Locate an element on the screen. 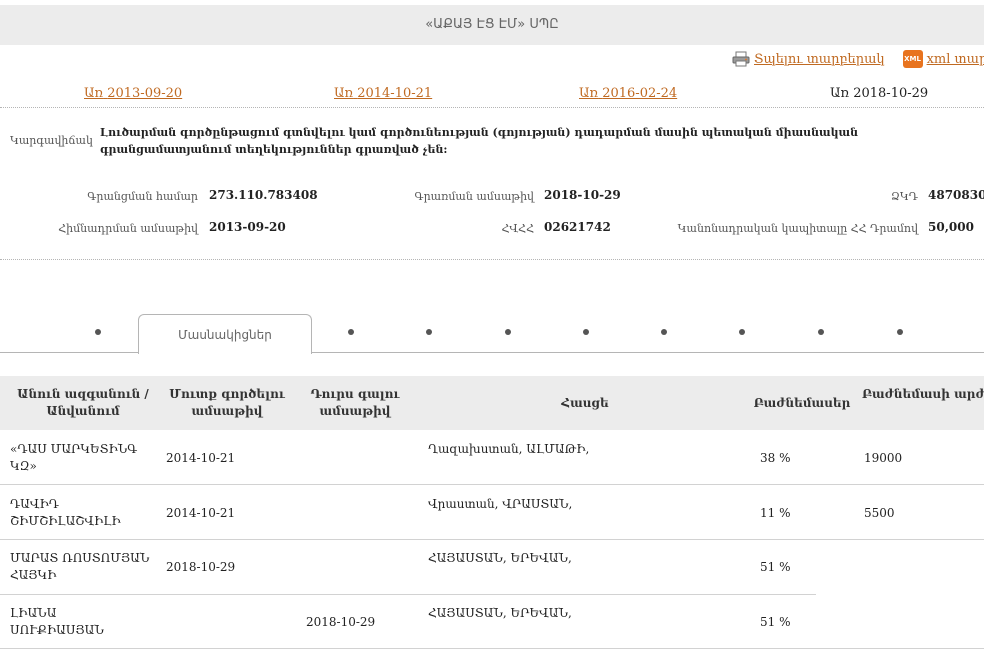  date-link-2016-02-24: Առ 2016-02-24 is located at coordinates (628, 93).